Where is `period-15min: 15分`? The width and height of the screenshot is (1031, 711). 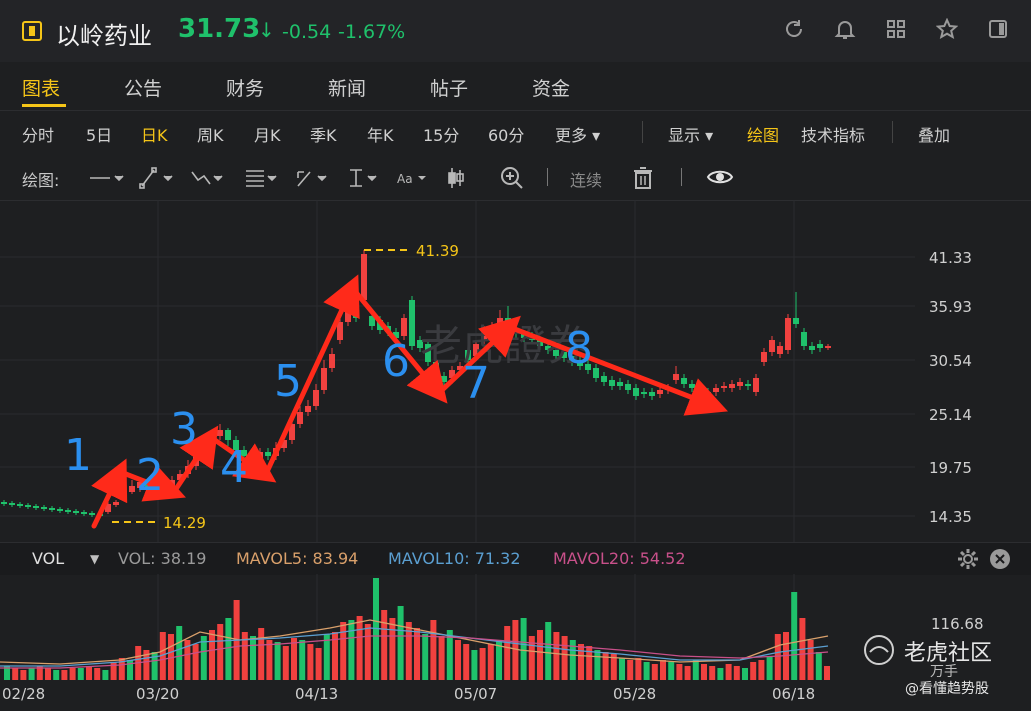
period-15min: 15分 is located at coordinates (441, 134).